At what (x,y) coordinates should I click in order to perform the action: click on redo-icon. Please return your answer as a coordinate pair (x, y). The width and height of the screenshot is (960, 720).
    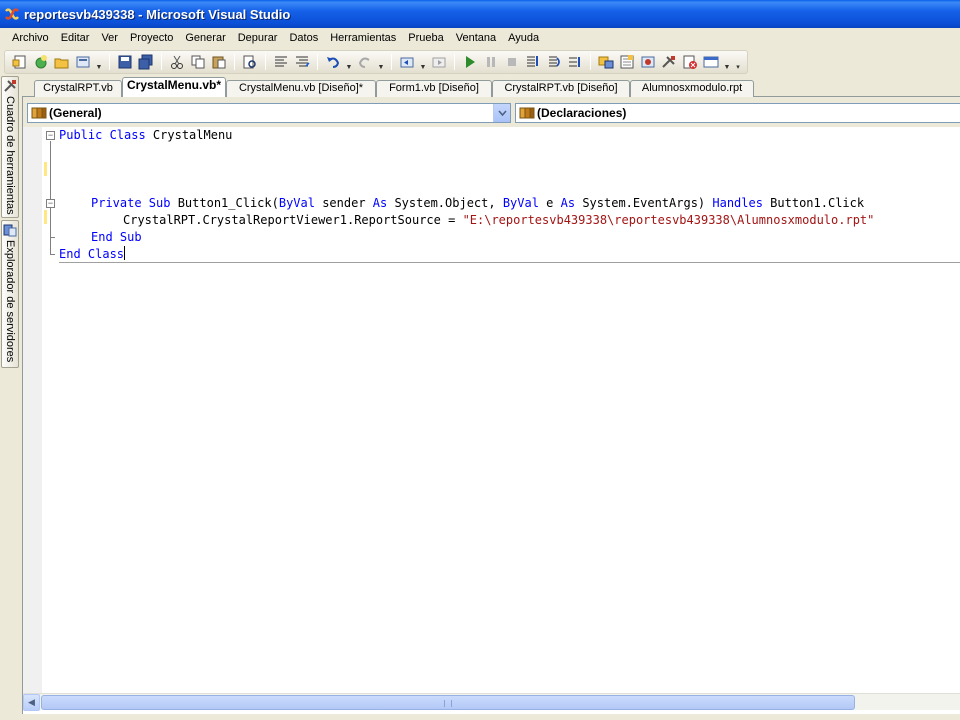
    Looking at the image, I should click on (365, 62).